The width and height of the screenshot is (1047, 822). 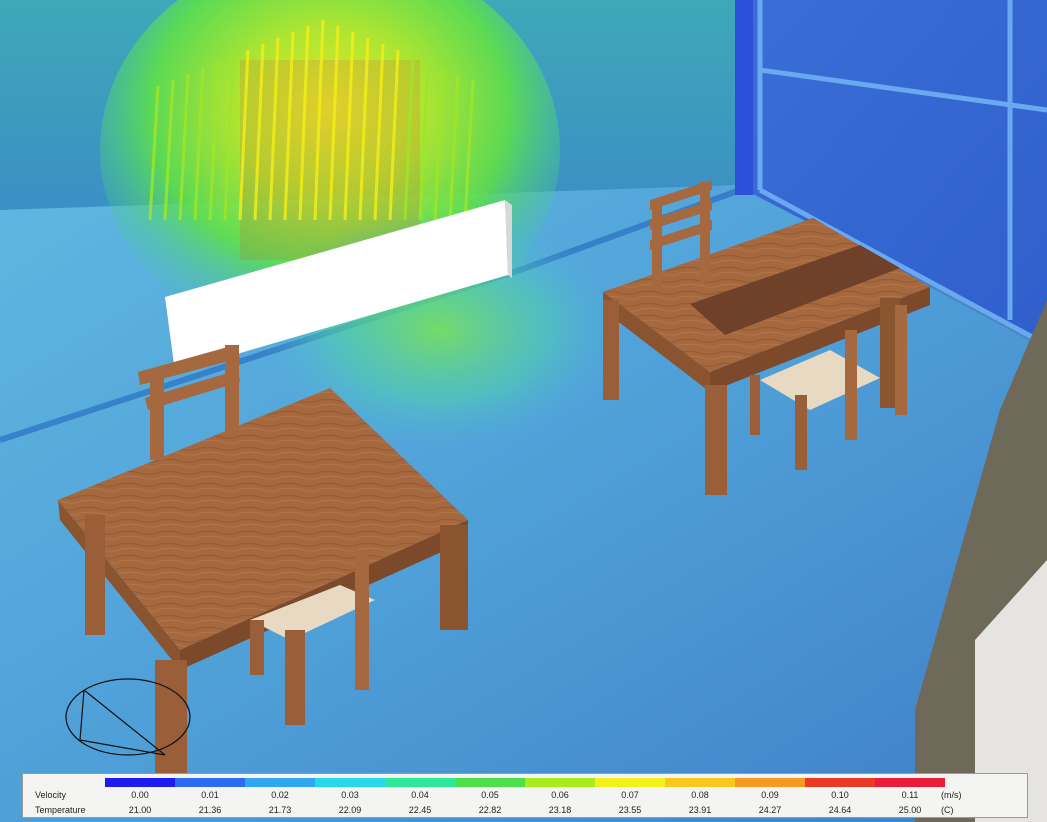 I want to click on temperature-value: 23.91, so click(x=700, y=810).